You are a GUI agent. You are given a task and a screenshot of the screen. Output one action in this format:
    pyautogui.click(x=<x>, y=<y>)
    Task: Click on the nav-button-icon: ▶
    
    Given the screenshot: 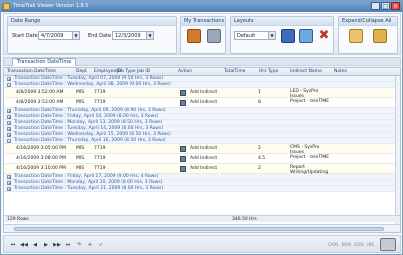 What is the action you would take?
    pyautogui.click(x=46, y=245)
    